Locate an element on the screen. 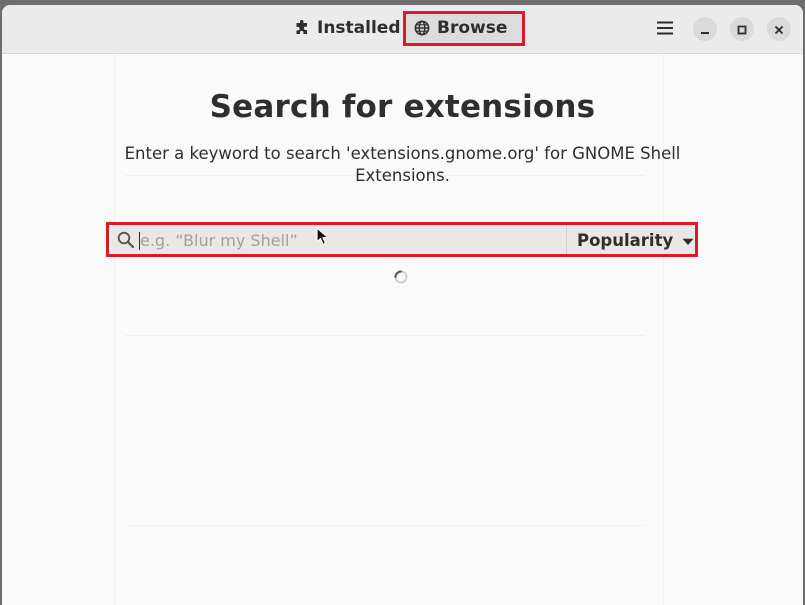  maximize-button is located at coordinates (742, 29).